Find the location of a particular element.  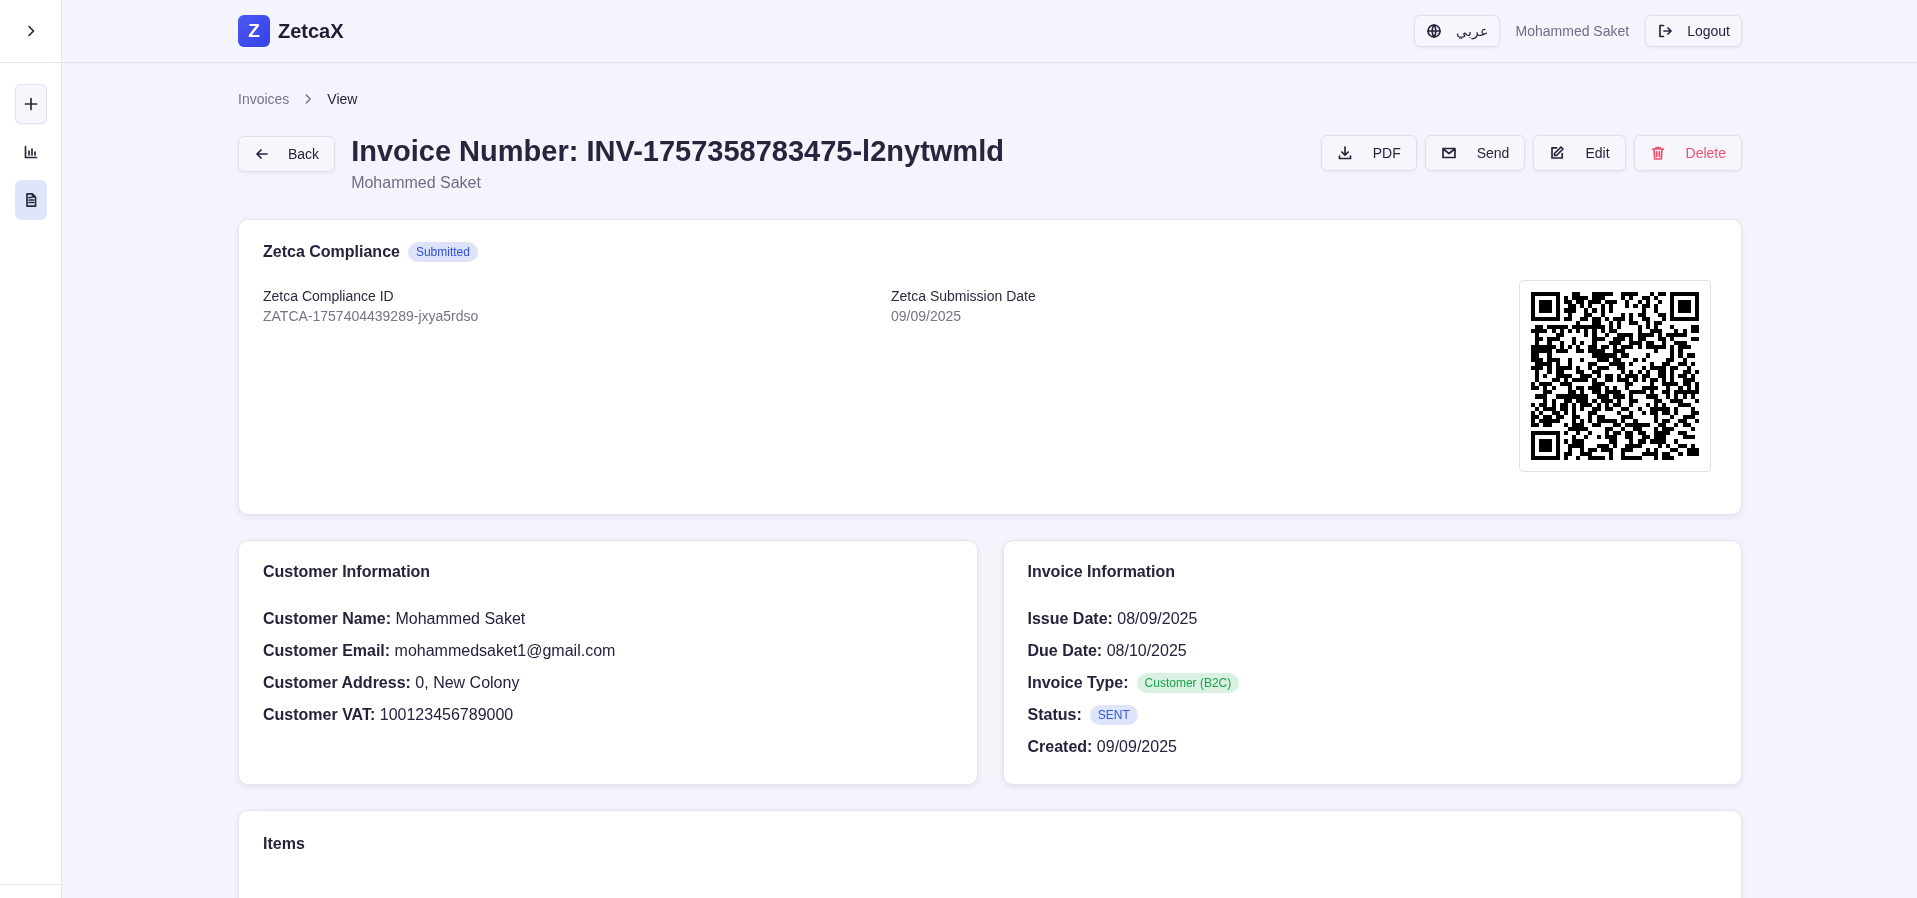

info-label: Status: is located at coordinates (1054, 715).